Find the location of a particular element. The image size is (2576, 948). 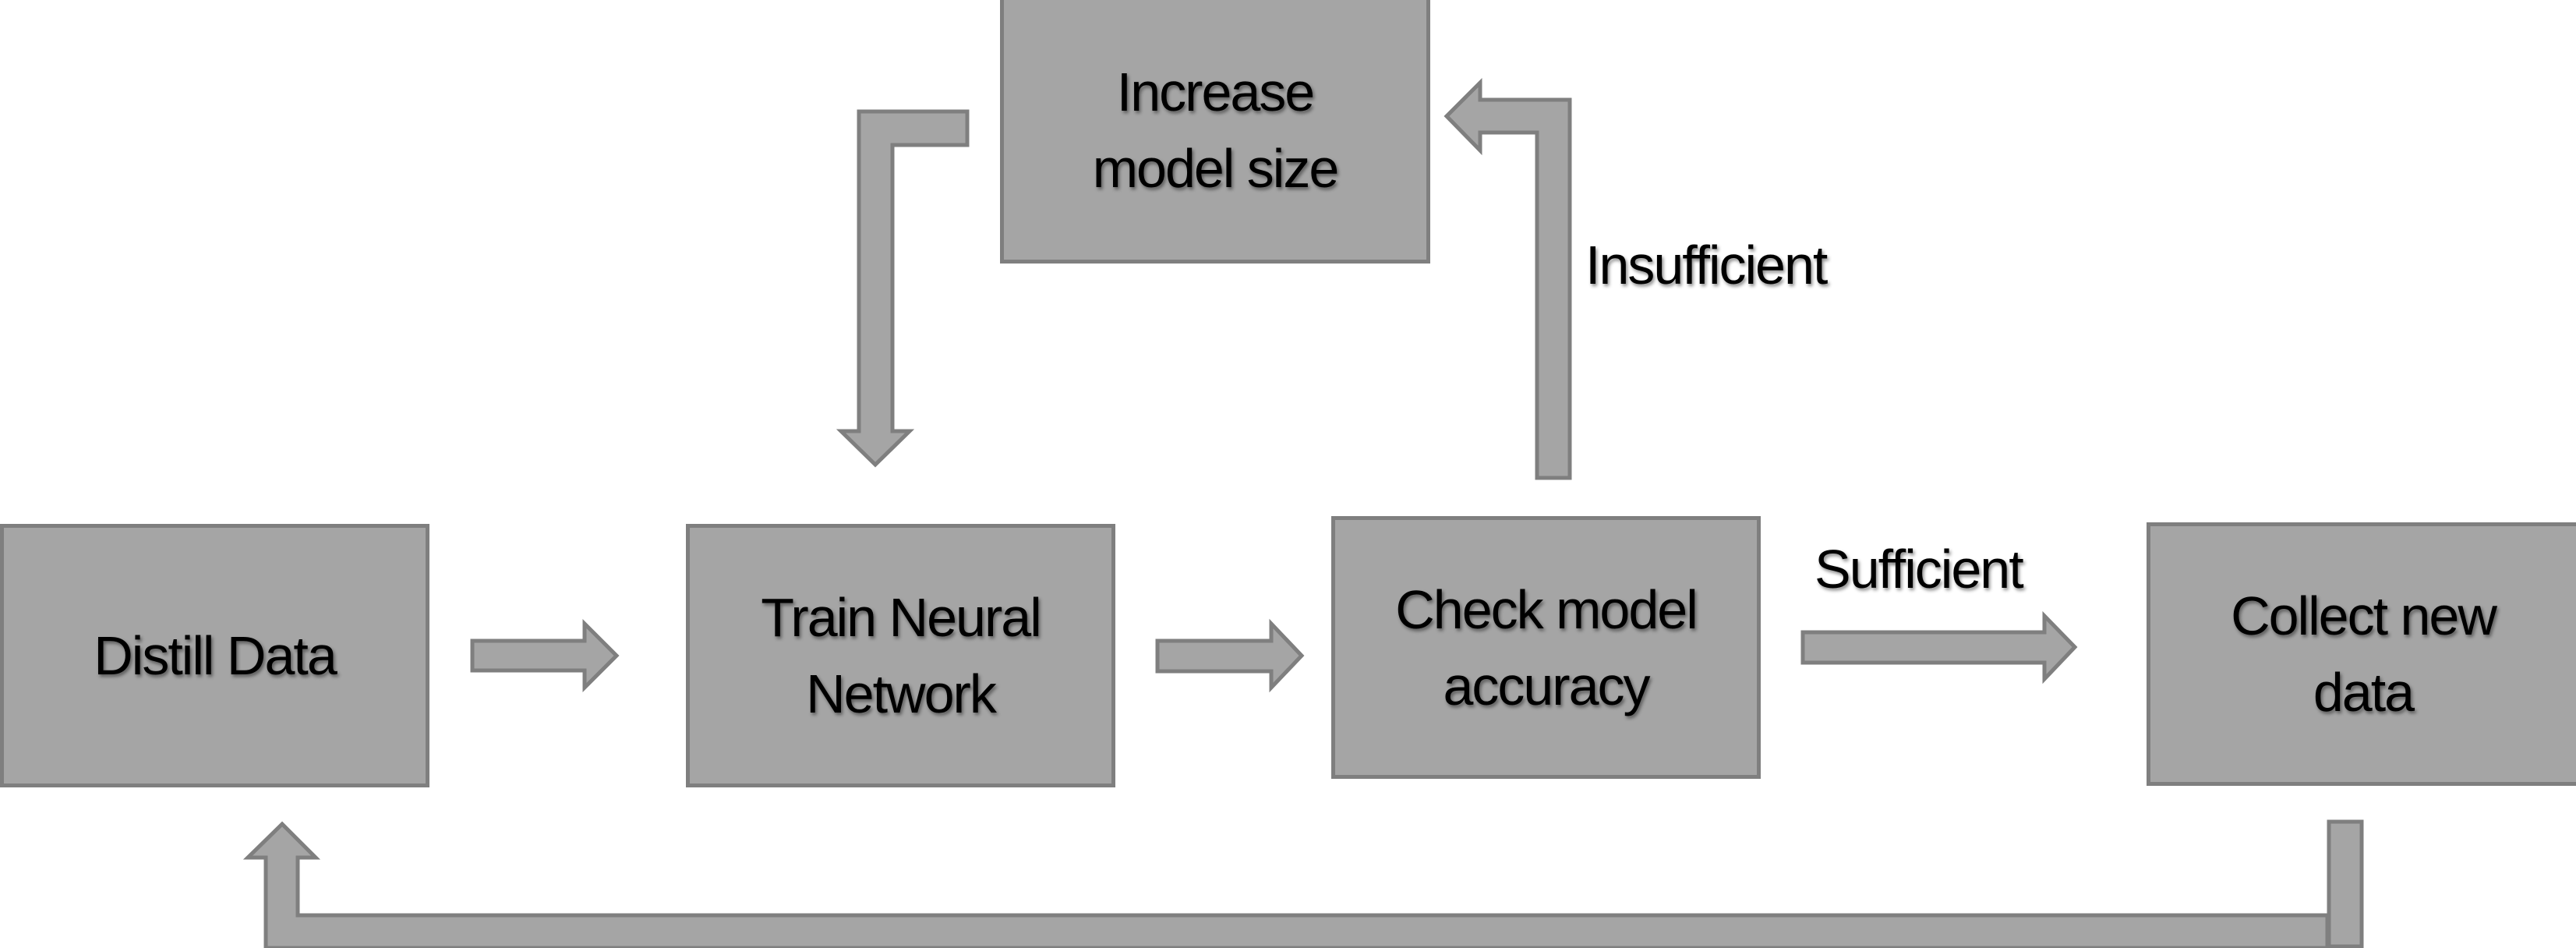

arrow-distill-to-train is located at coordinates (545, 655).